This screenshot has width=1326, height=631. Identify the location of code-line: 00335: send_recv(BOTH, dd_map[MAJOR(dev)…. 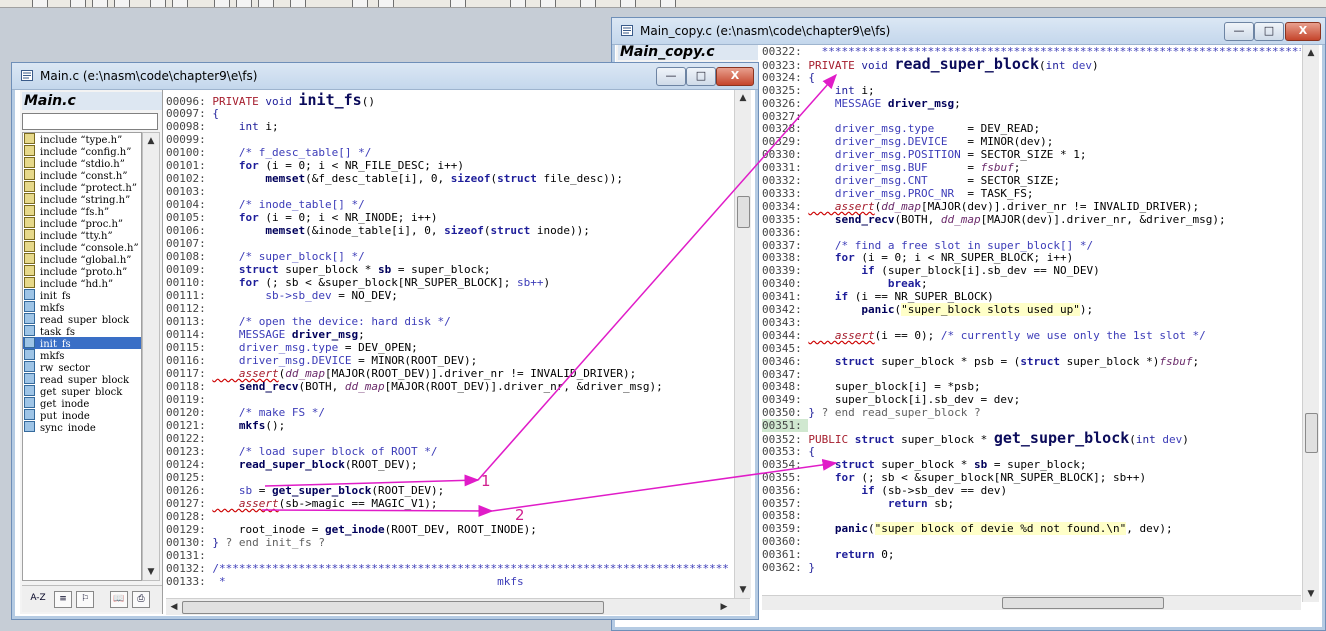
(994, 219).